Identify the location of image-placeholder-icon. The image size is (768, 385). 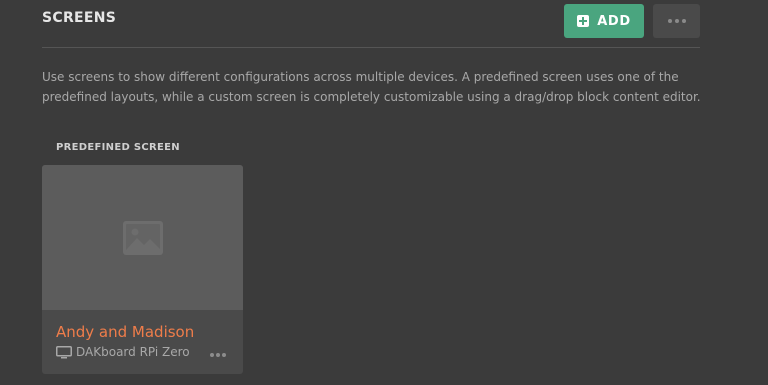
(142, 237).